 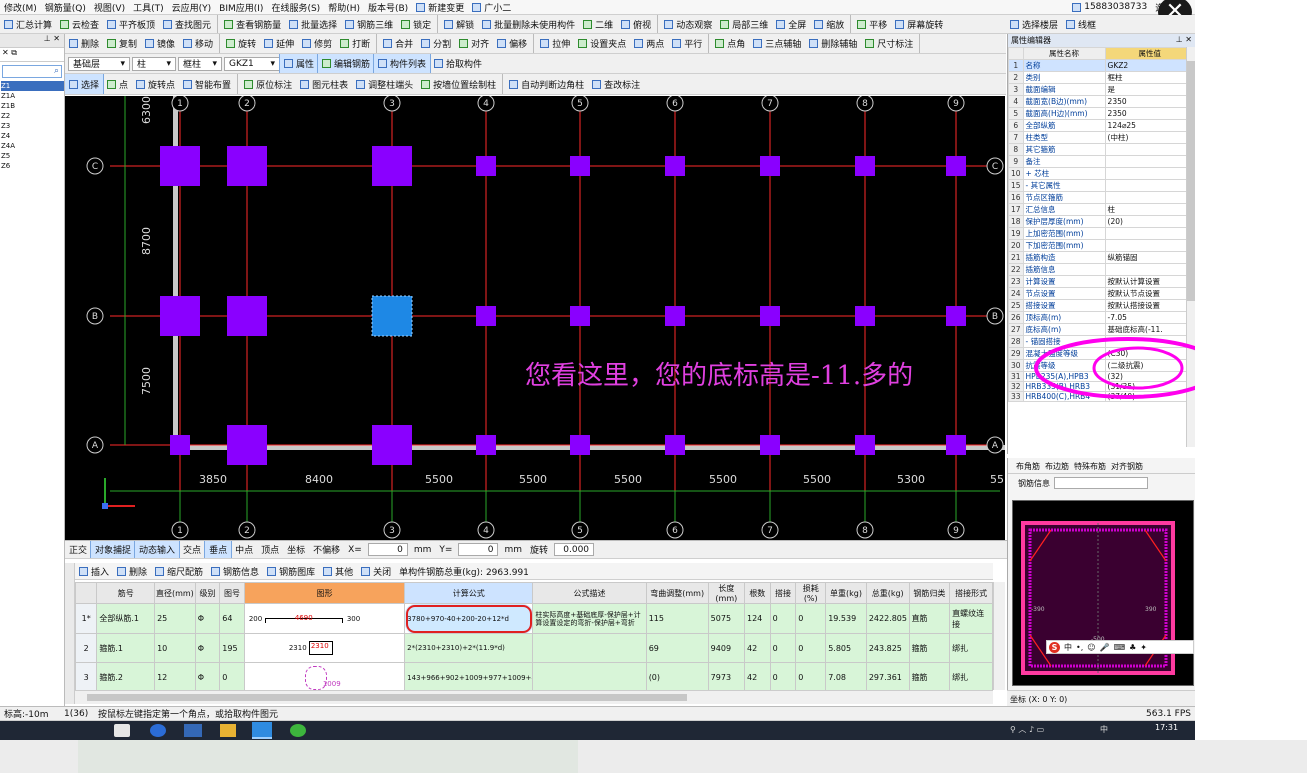 I want to click on keyboard-icon: ⌨, so click(x=1120, y=647).